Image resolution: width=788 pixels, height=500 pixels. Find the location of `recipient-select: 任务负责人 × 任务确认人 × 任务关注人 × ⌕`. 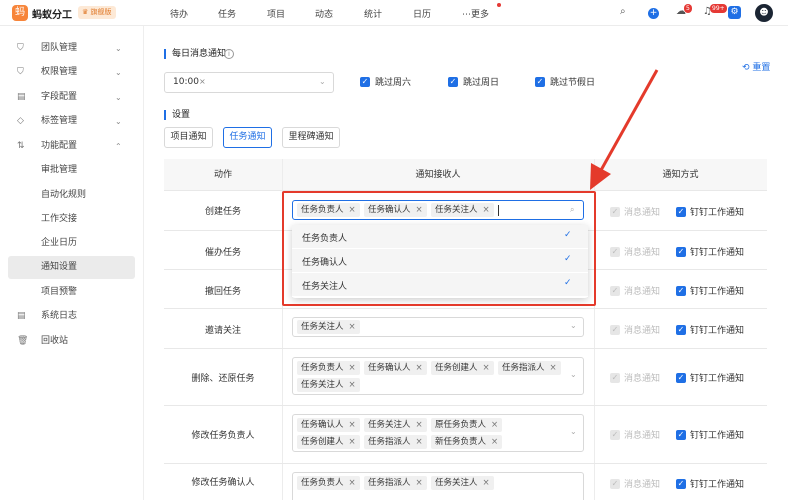

recipient-select: 任务负责人 × 任务确认人 × 任务关注人 × ⌕ is located at coordinates (438, 210).